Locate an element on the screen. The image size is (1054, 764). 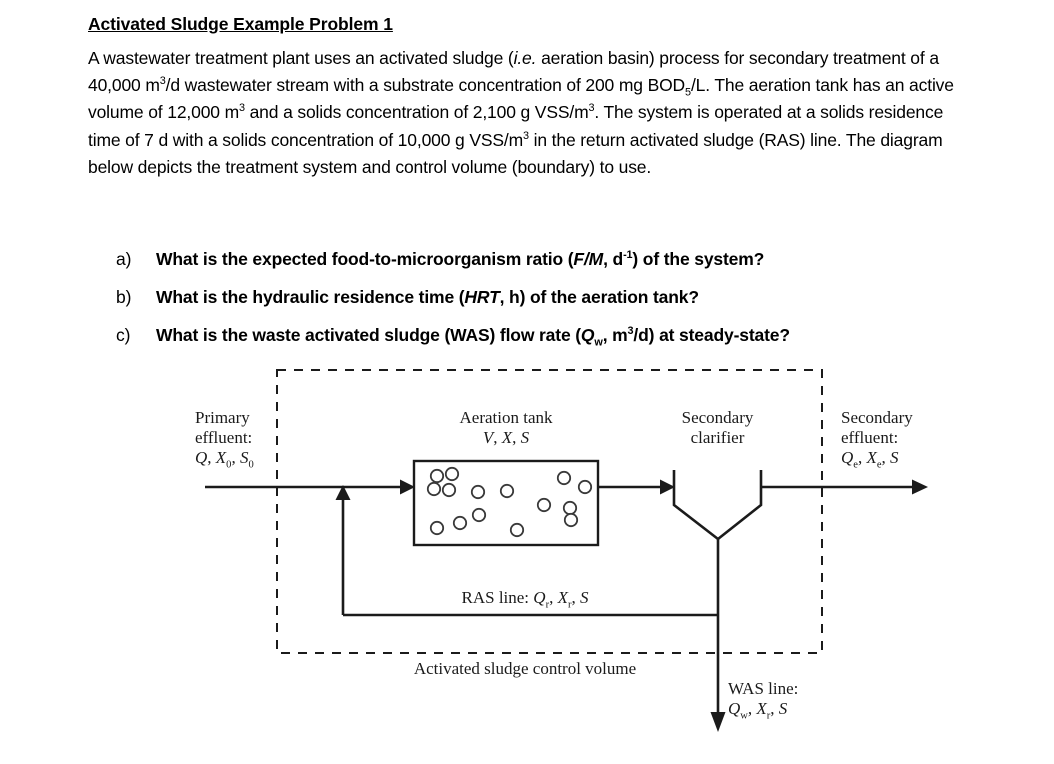
secondary-effluent-variables: Qe, Xe, S is located at coordinates (870, 459).